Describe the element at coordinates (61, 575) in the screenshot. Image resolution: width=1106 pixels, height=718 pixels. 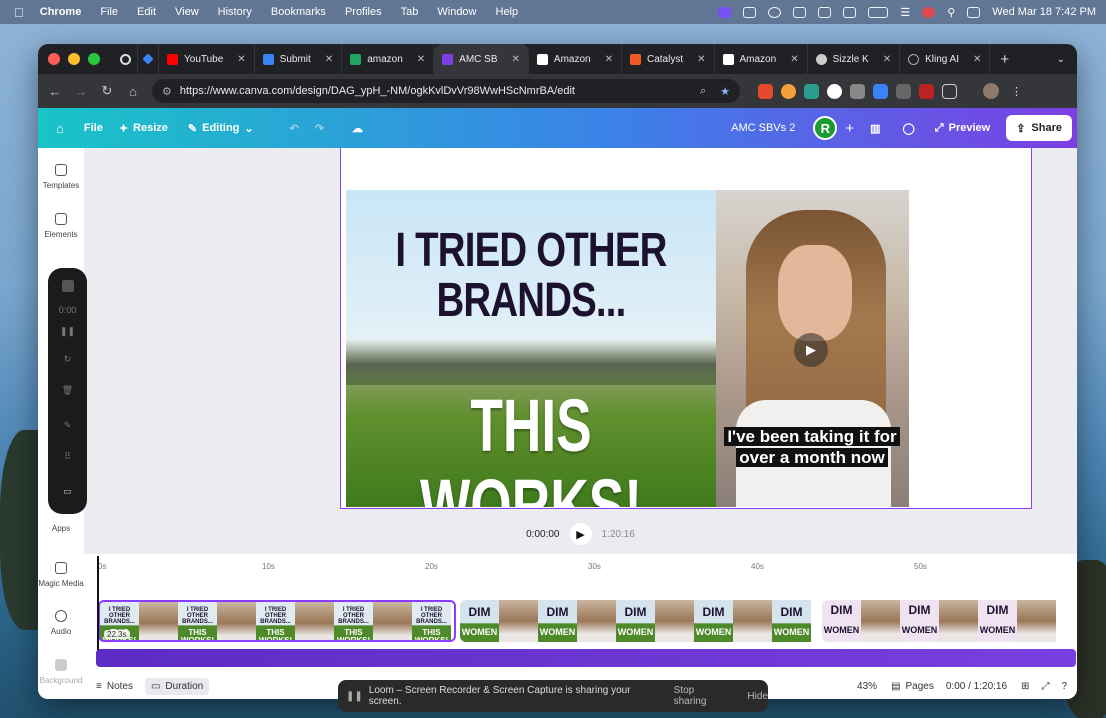
I see `sidebar-item-magic-media: Magic Media` at that location.